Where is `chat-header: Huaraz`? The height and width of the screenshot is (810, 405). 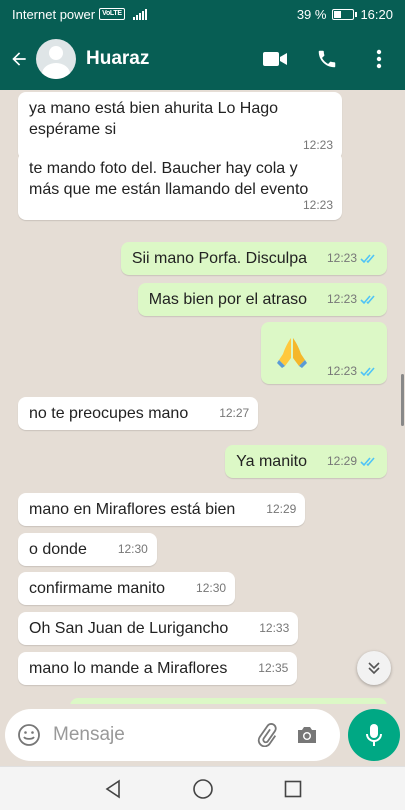 chat-header: Huaraz is located at coordinates (202, 59).